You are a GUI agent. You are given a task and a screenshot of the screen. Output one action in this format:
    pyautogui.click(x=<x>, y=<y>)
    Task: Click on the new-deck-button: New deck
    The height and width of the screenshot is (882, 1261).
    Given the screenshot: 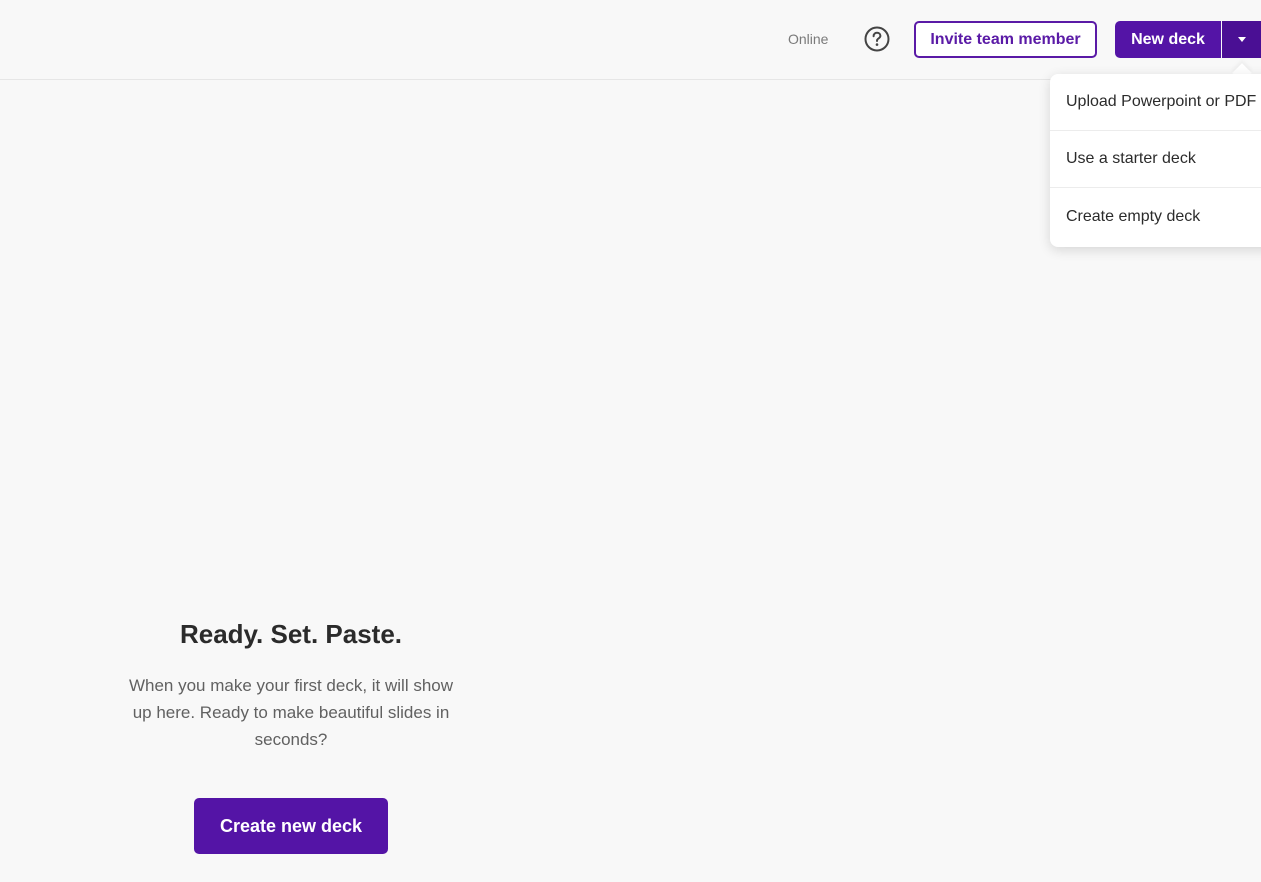 What is the action you would take?
    pyautogui.click(x=1168, y=39)
    